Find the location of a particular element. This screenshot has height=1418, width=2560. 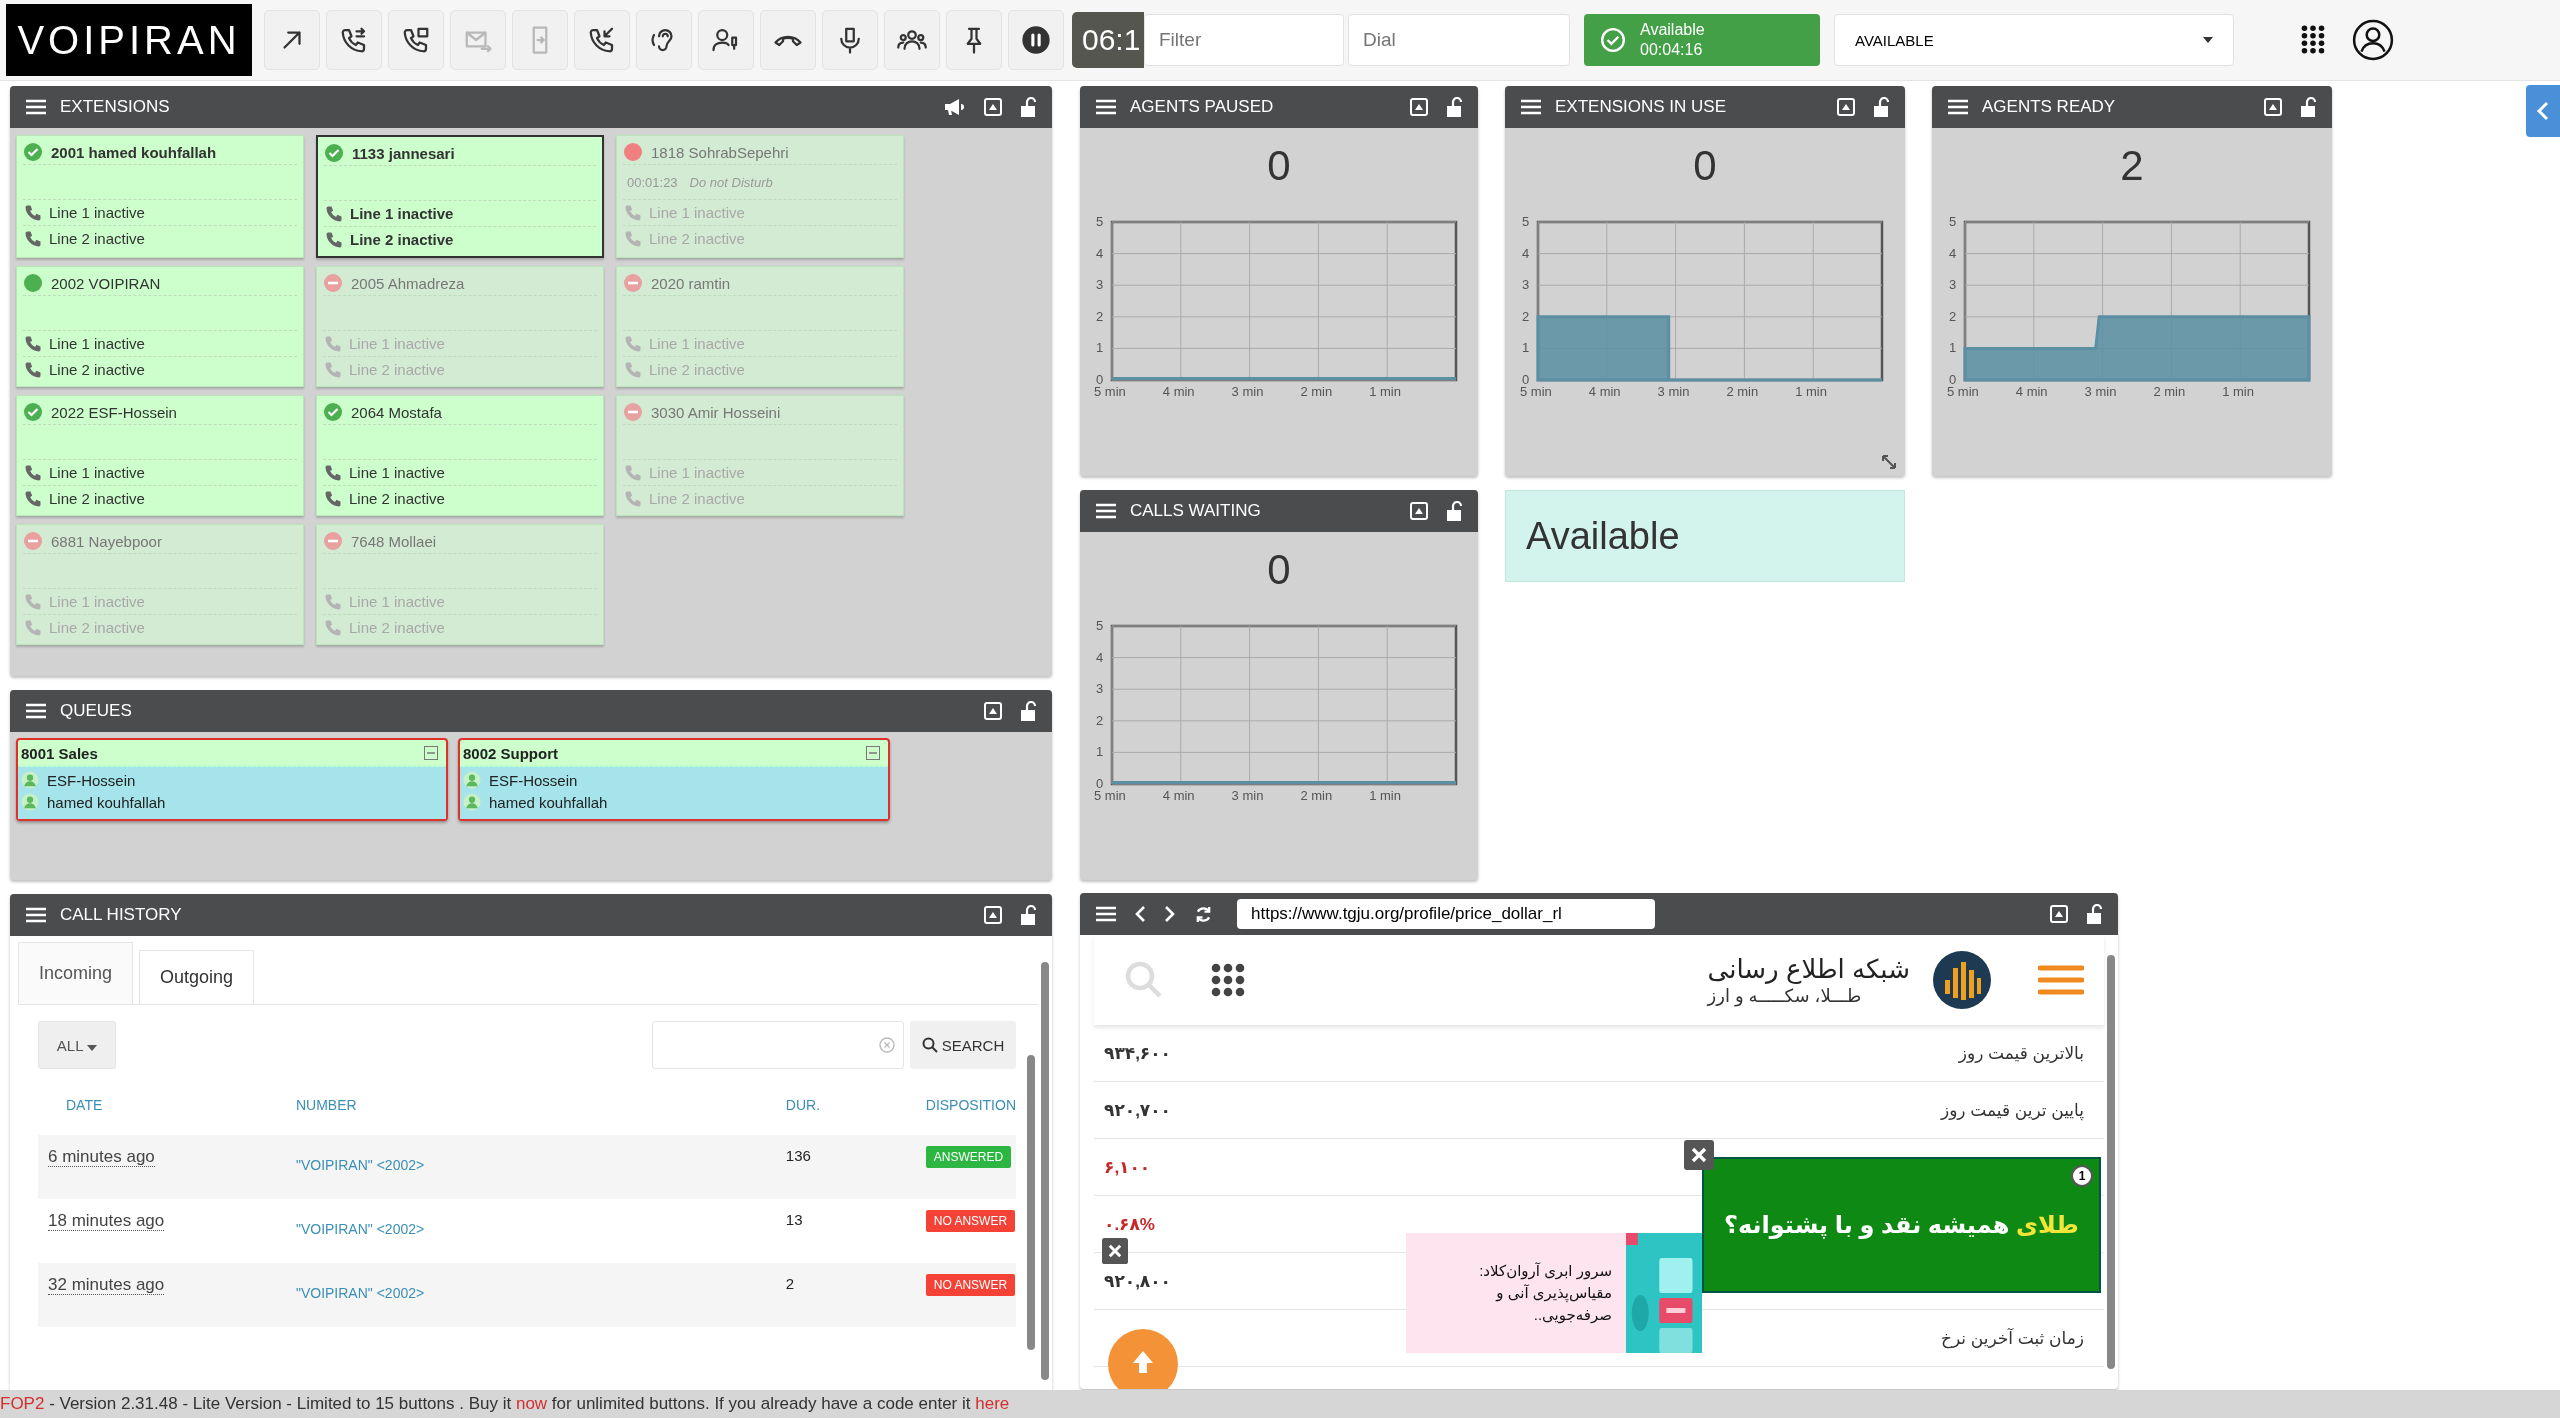

apps-grid-icon is located at coordinates (1228, 980).